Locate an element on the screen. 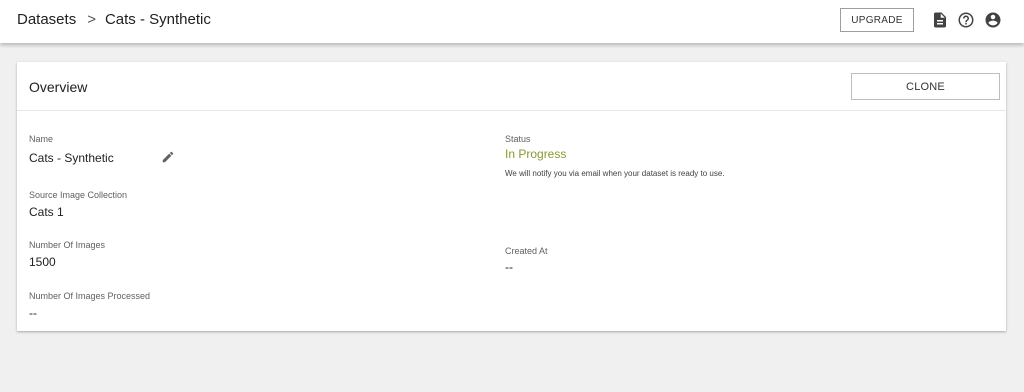  created-at-label: Created At is located at coordinates (526, 251).